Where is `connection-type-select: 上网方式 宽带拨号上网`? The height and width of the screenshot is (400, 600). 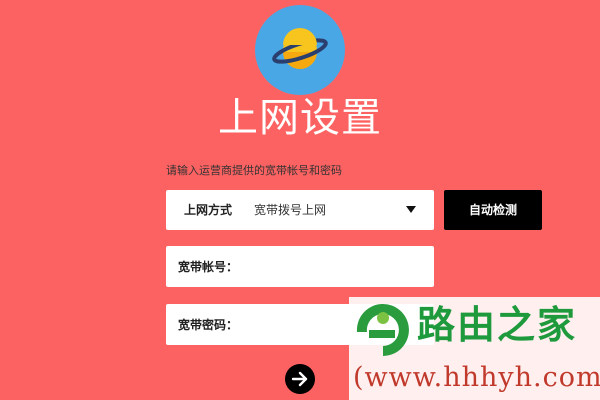 connection-type-select: 上网方式 宽带拨号上网 is located at coordinates (300, 210).